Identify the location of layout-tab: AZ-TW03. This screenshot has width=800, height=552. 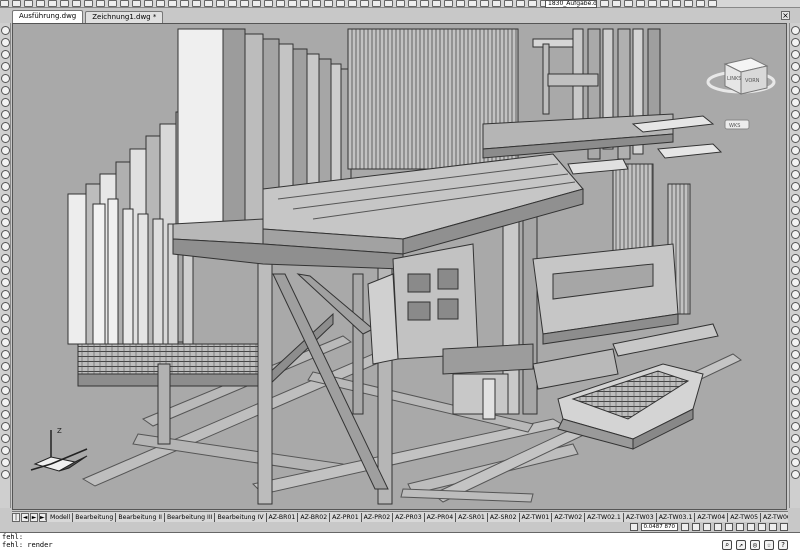
(640, 517).